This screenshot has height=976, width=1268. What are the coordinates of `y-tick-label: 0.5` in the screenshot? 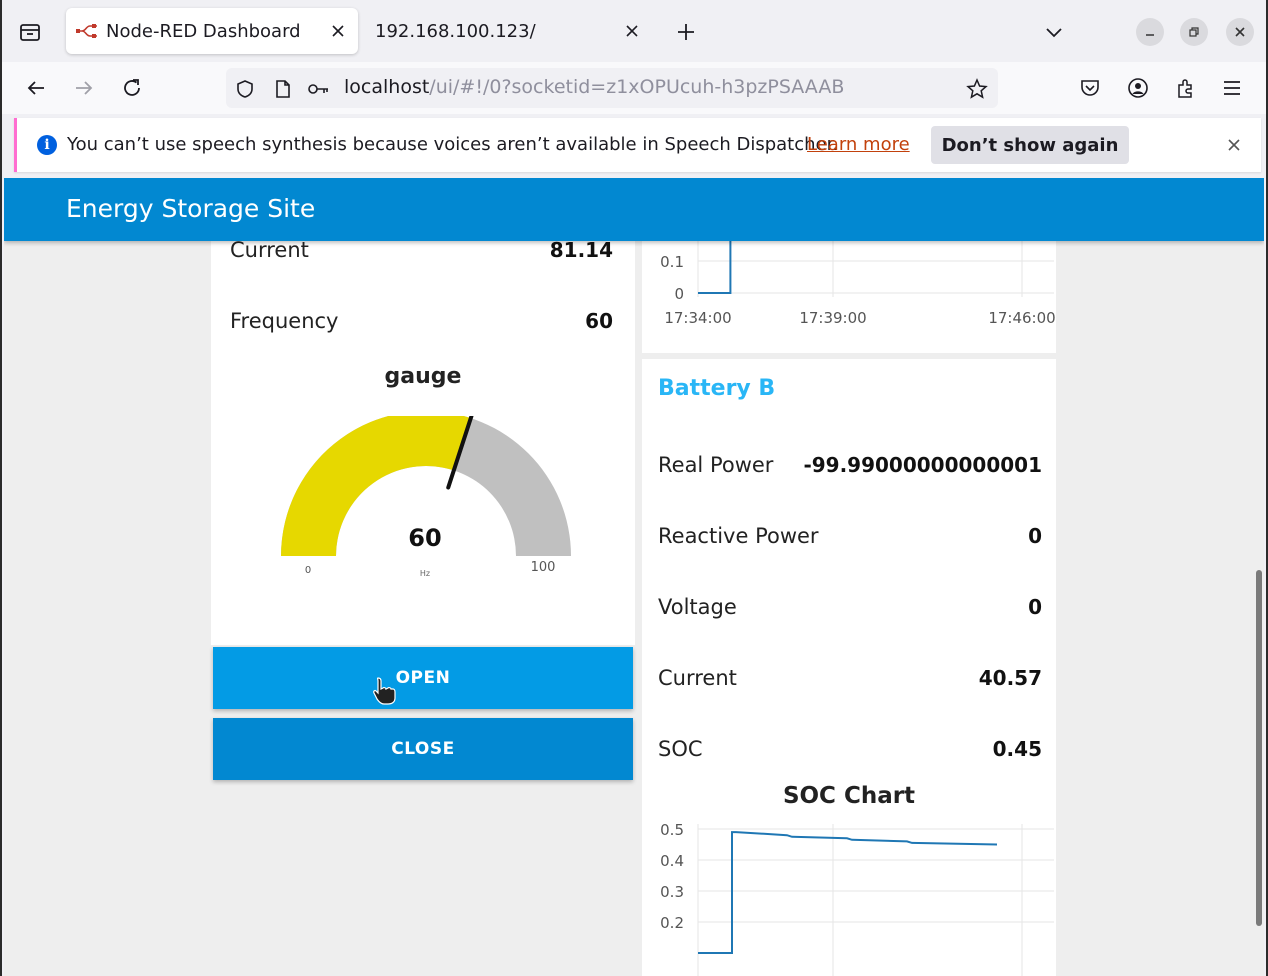 It's located at (672, 830).